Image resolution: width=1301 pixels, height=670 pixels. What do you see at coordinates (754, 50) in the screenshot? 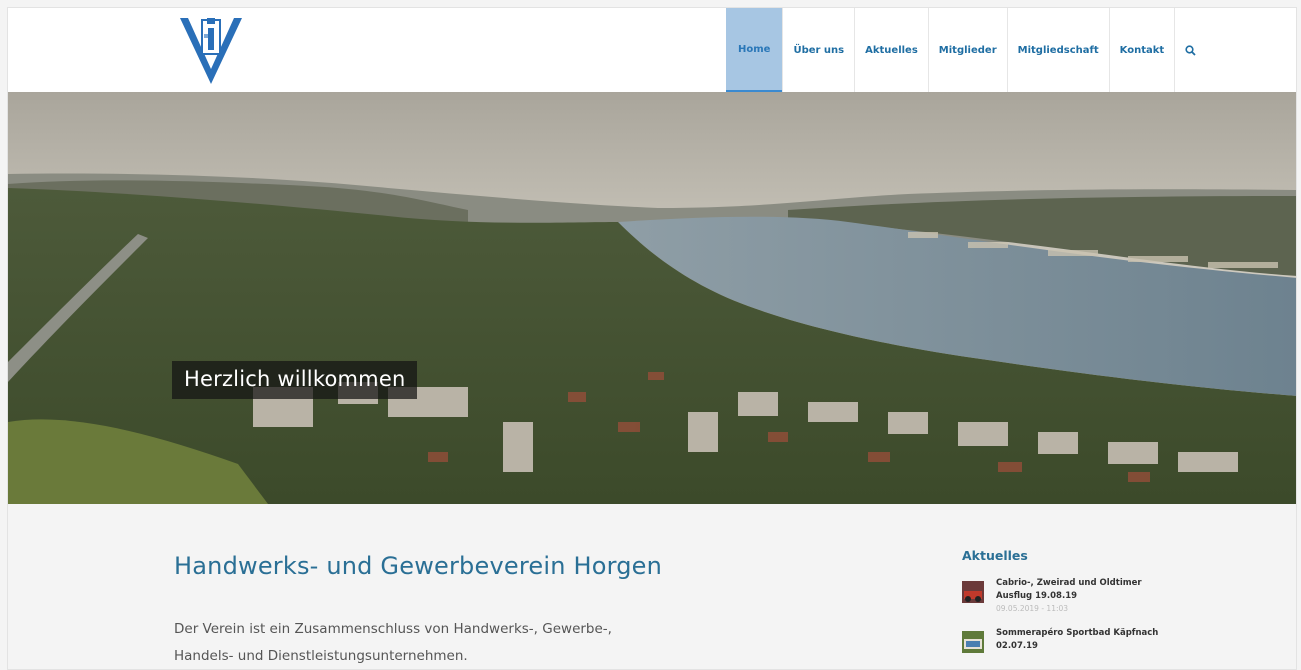
I see `nav-item-home: Home` at bounding box center [754, 50].